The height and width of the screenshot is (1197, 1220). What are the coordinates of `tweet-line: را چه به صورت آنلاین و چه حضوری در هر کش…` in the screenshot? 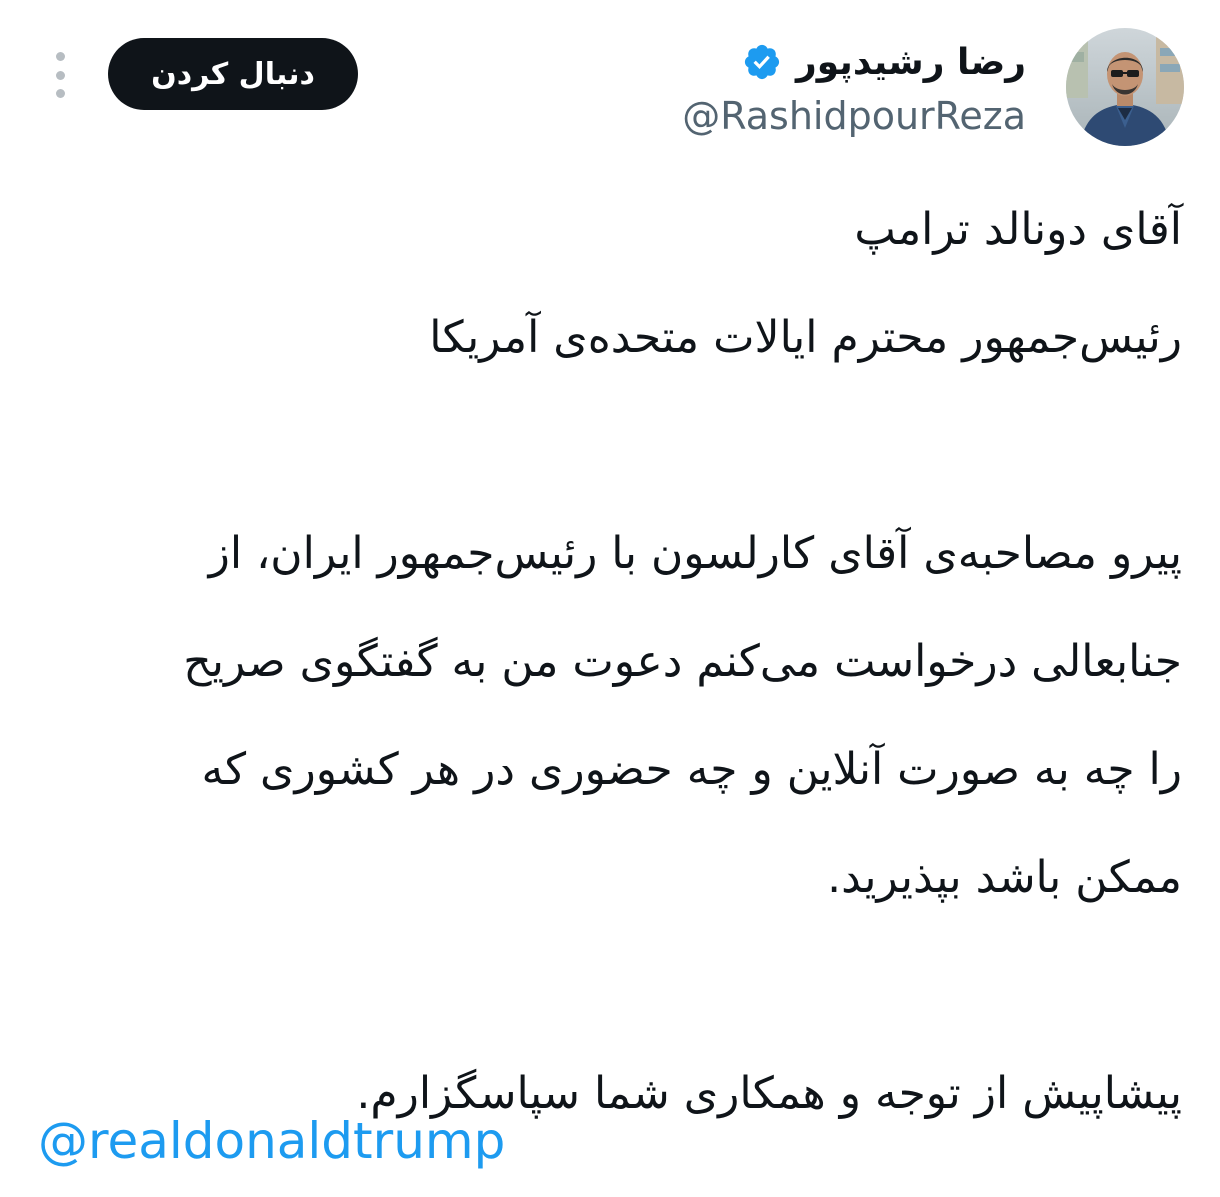 It's located at (691, 769).